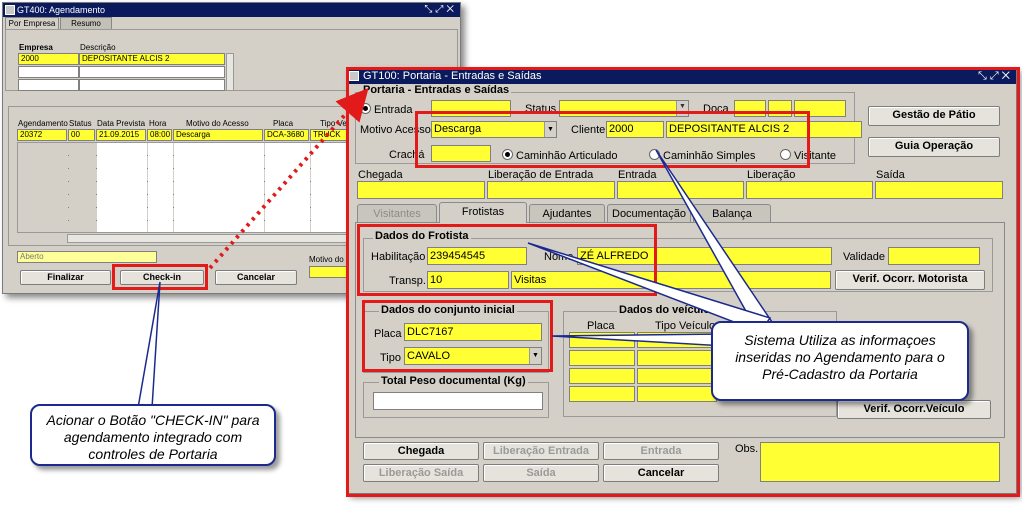  What do you see at coordinates (149, 345) in the screenshot?
I see `callout-left-pointer` at bounding box center [149, 345].